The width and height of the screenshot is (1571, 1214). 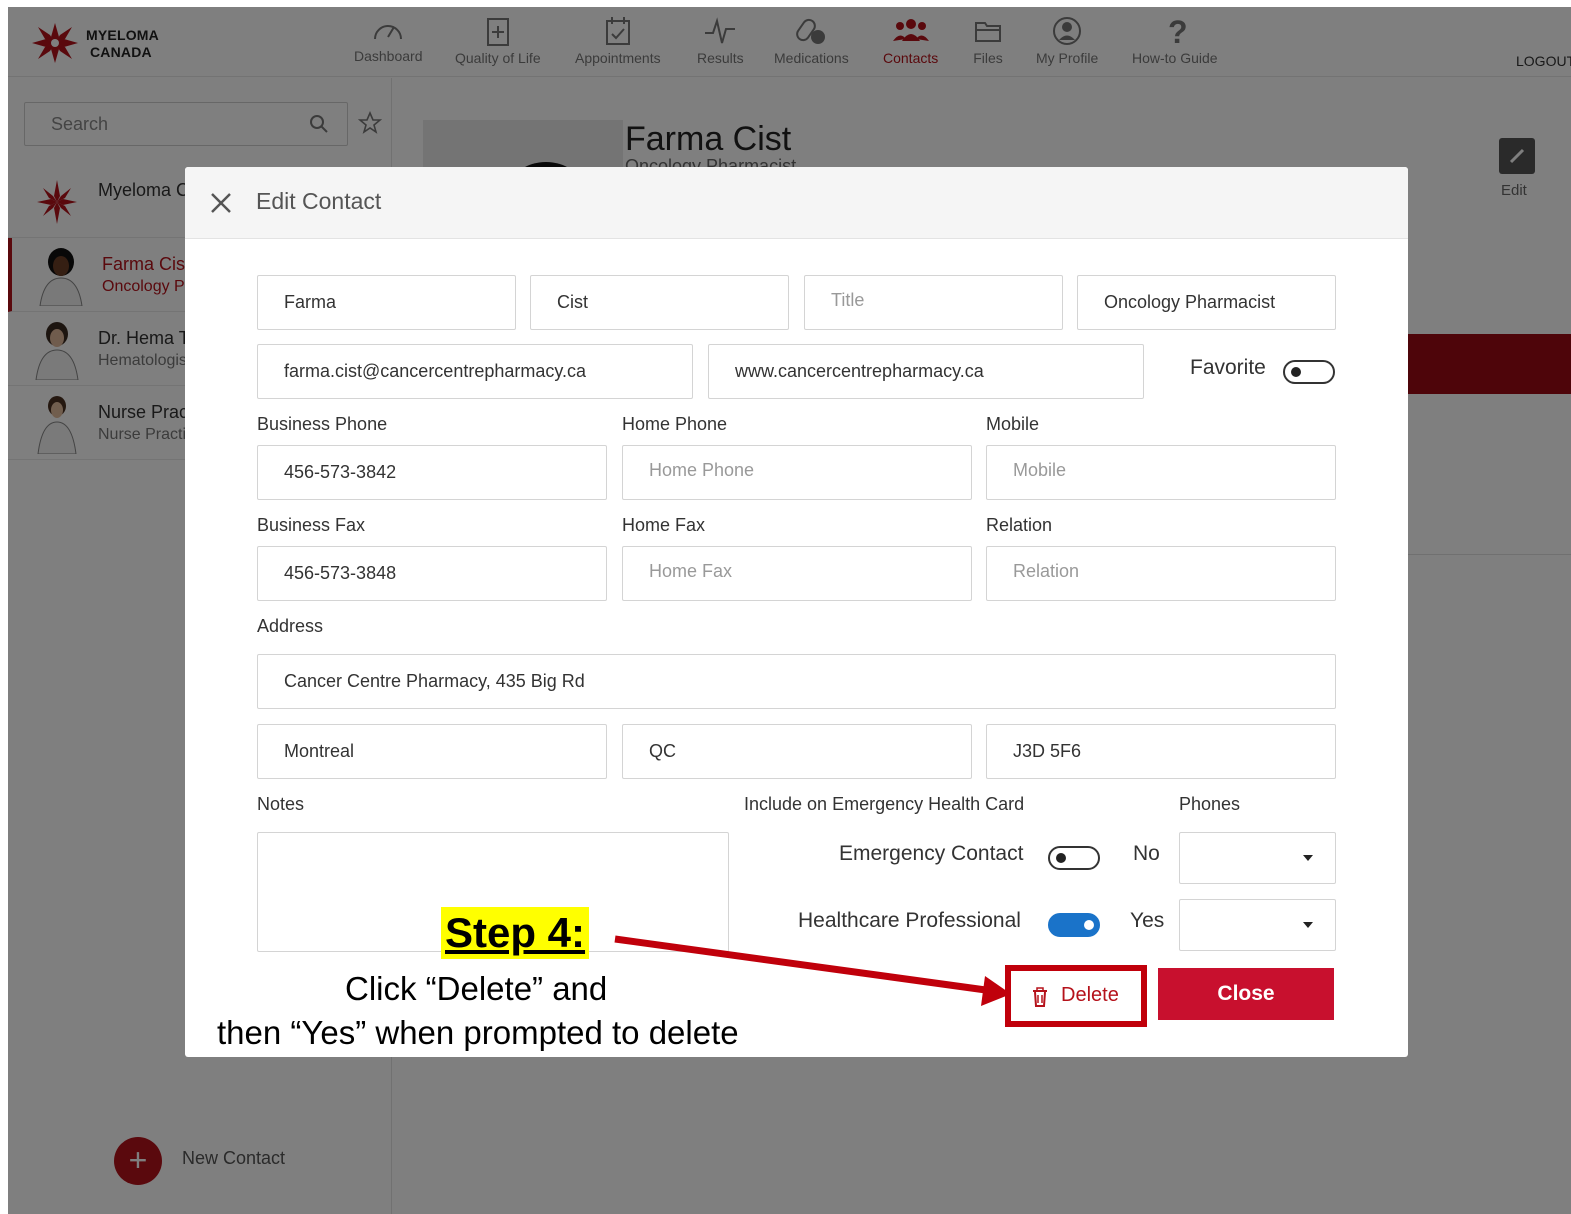 What do you see at coordinates (281, 804) in the screenshot?
I see `notes-label: Notes` at bounding box center [281, 804].